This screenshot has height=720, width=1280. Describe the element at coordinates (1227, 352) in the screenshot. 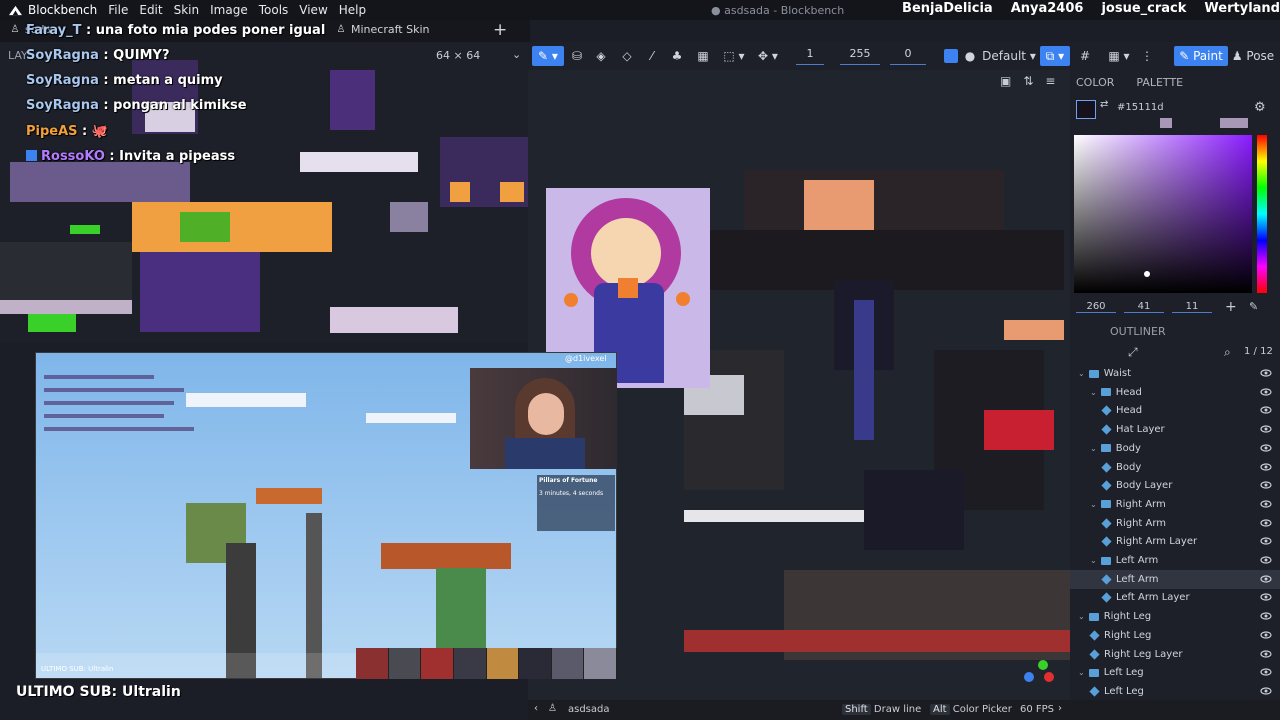

I see `search-icon: ⌕` at that location.